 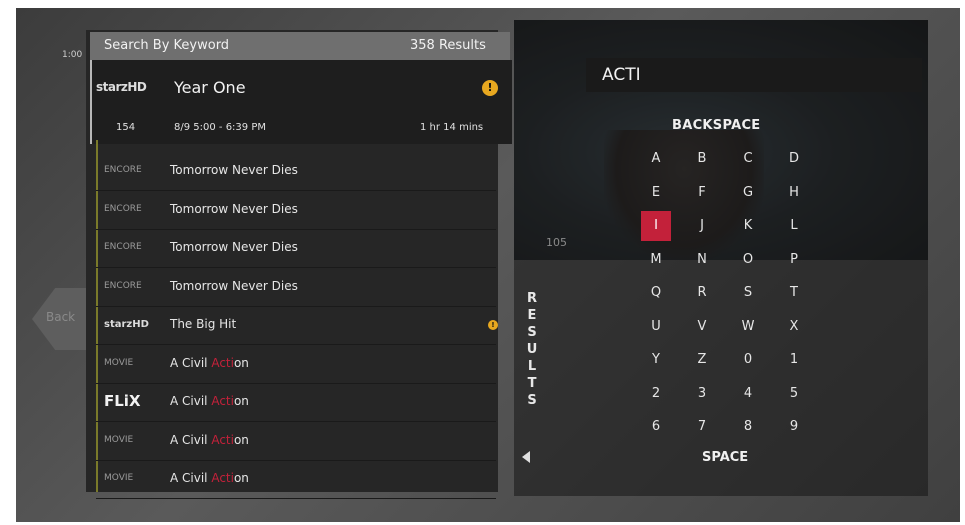 I want to click on result-row: starzHD The Big Hit!, so click(x=297, y=326).